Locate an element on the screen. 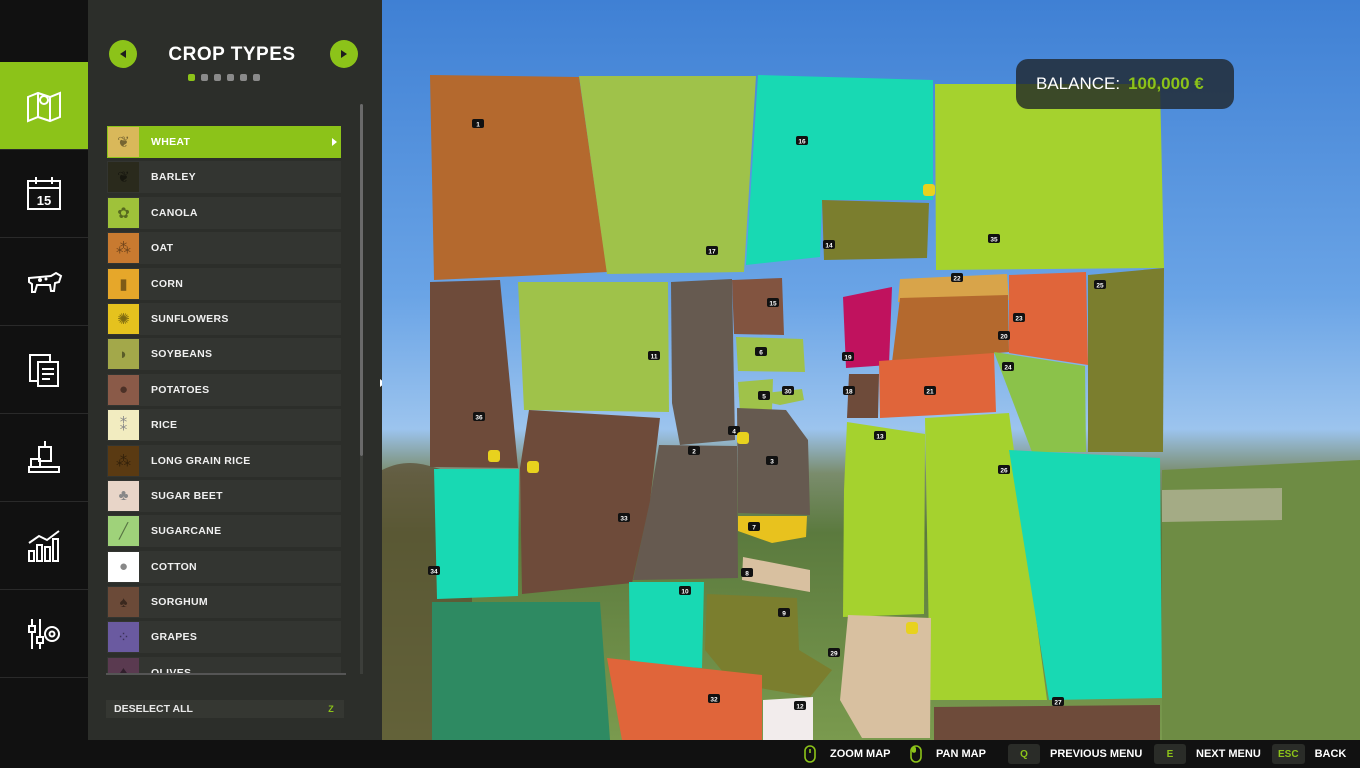  crop-item-long-grain-rice: ⁂ LONG GRAIN RICE is located at coordinates (224, 460).